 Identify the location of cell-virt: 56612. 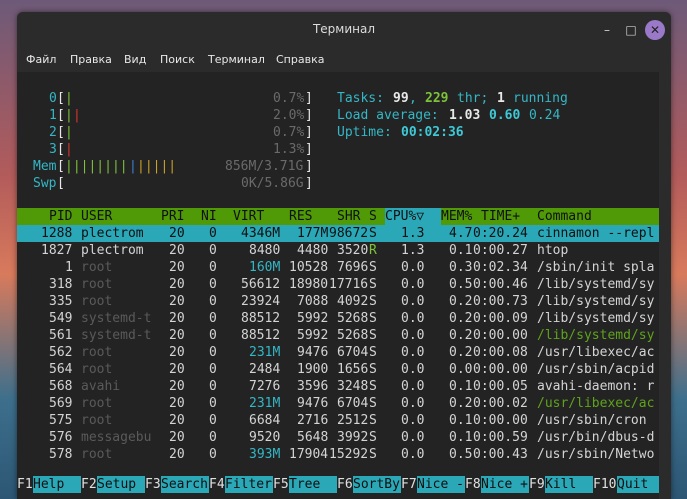
(261, 284).